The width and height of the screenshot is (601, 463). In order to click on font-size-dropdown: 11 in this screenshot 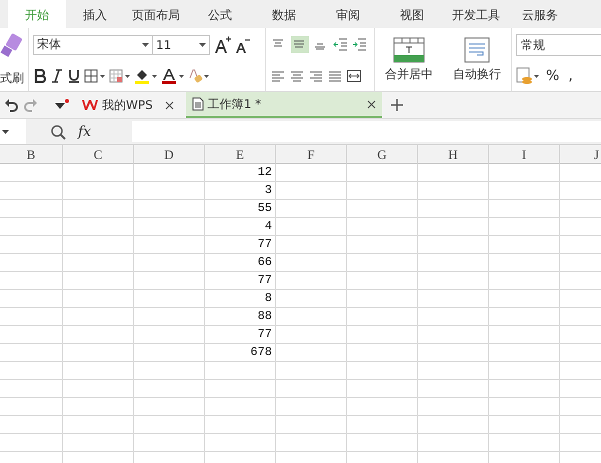, I will do `click(181, 44)`.